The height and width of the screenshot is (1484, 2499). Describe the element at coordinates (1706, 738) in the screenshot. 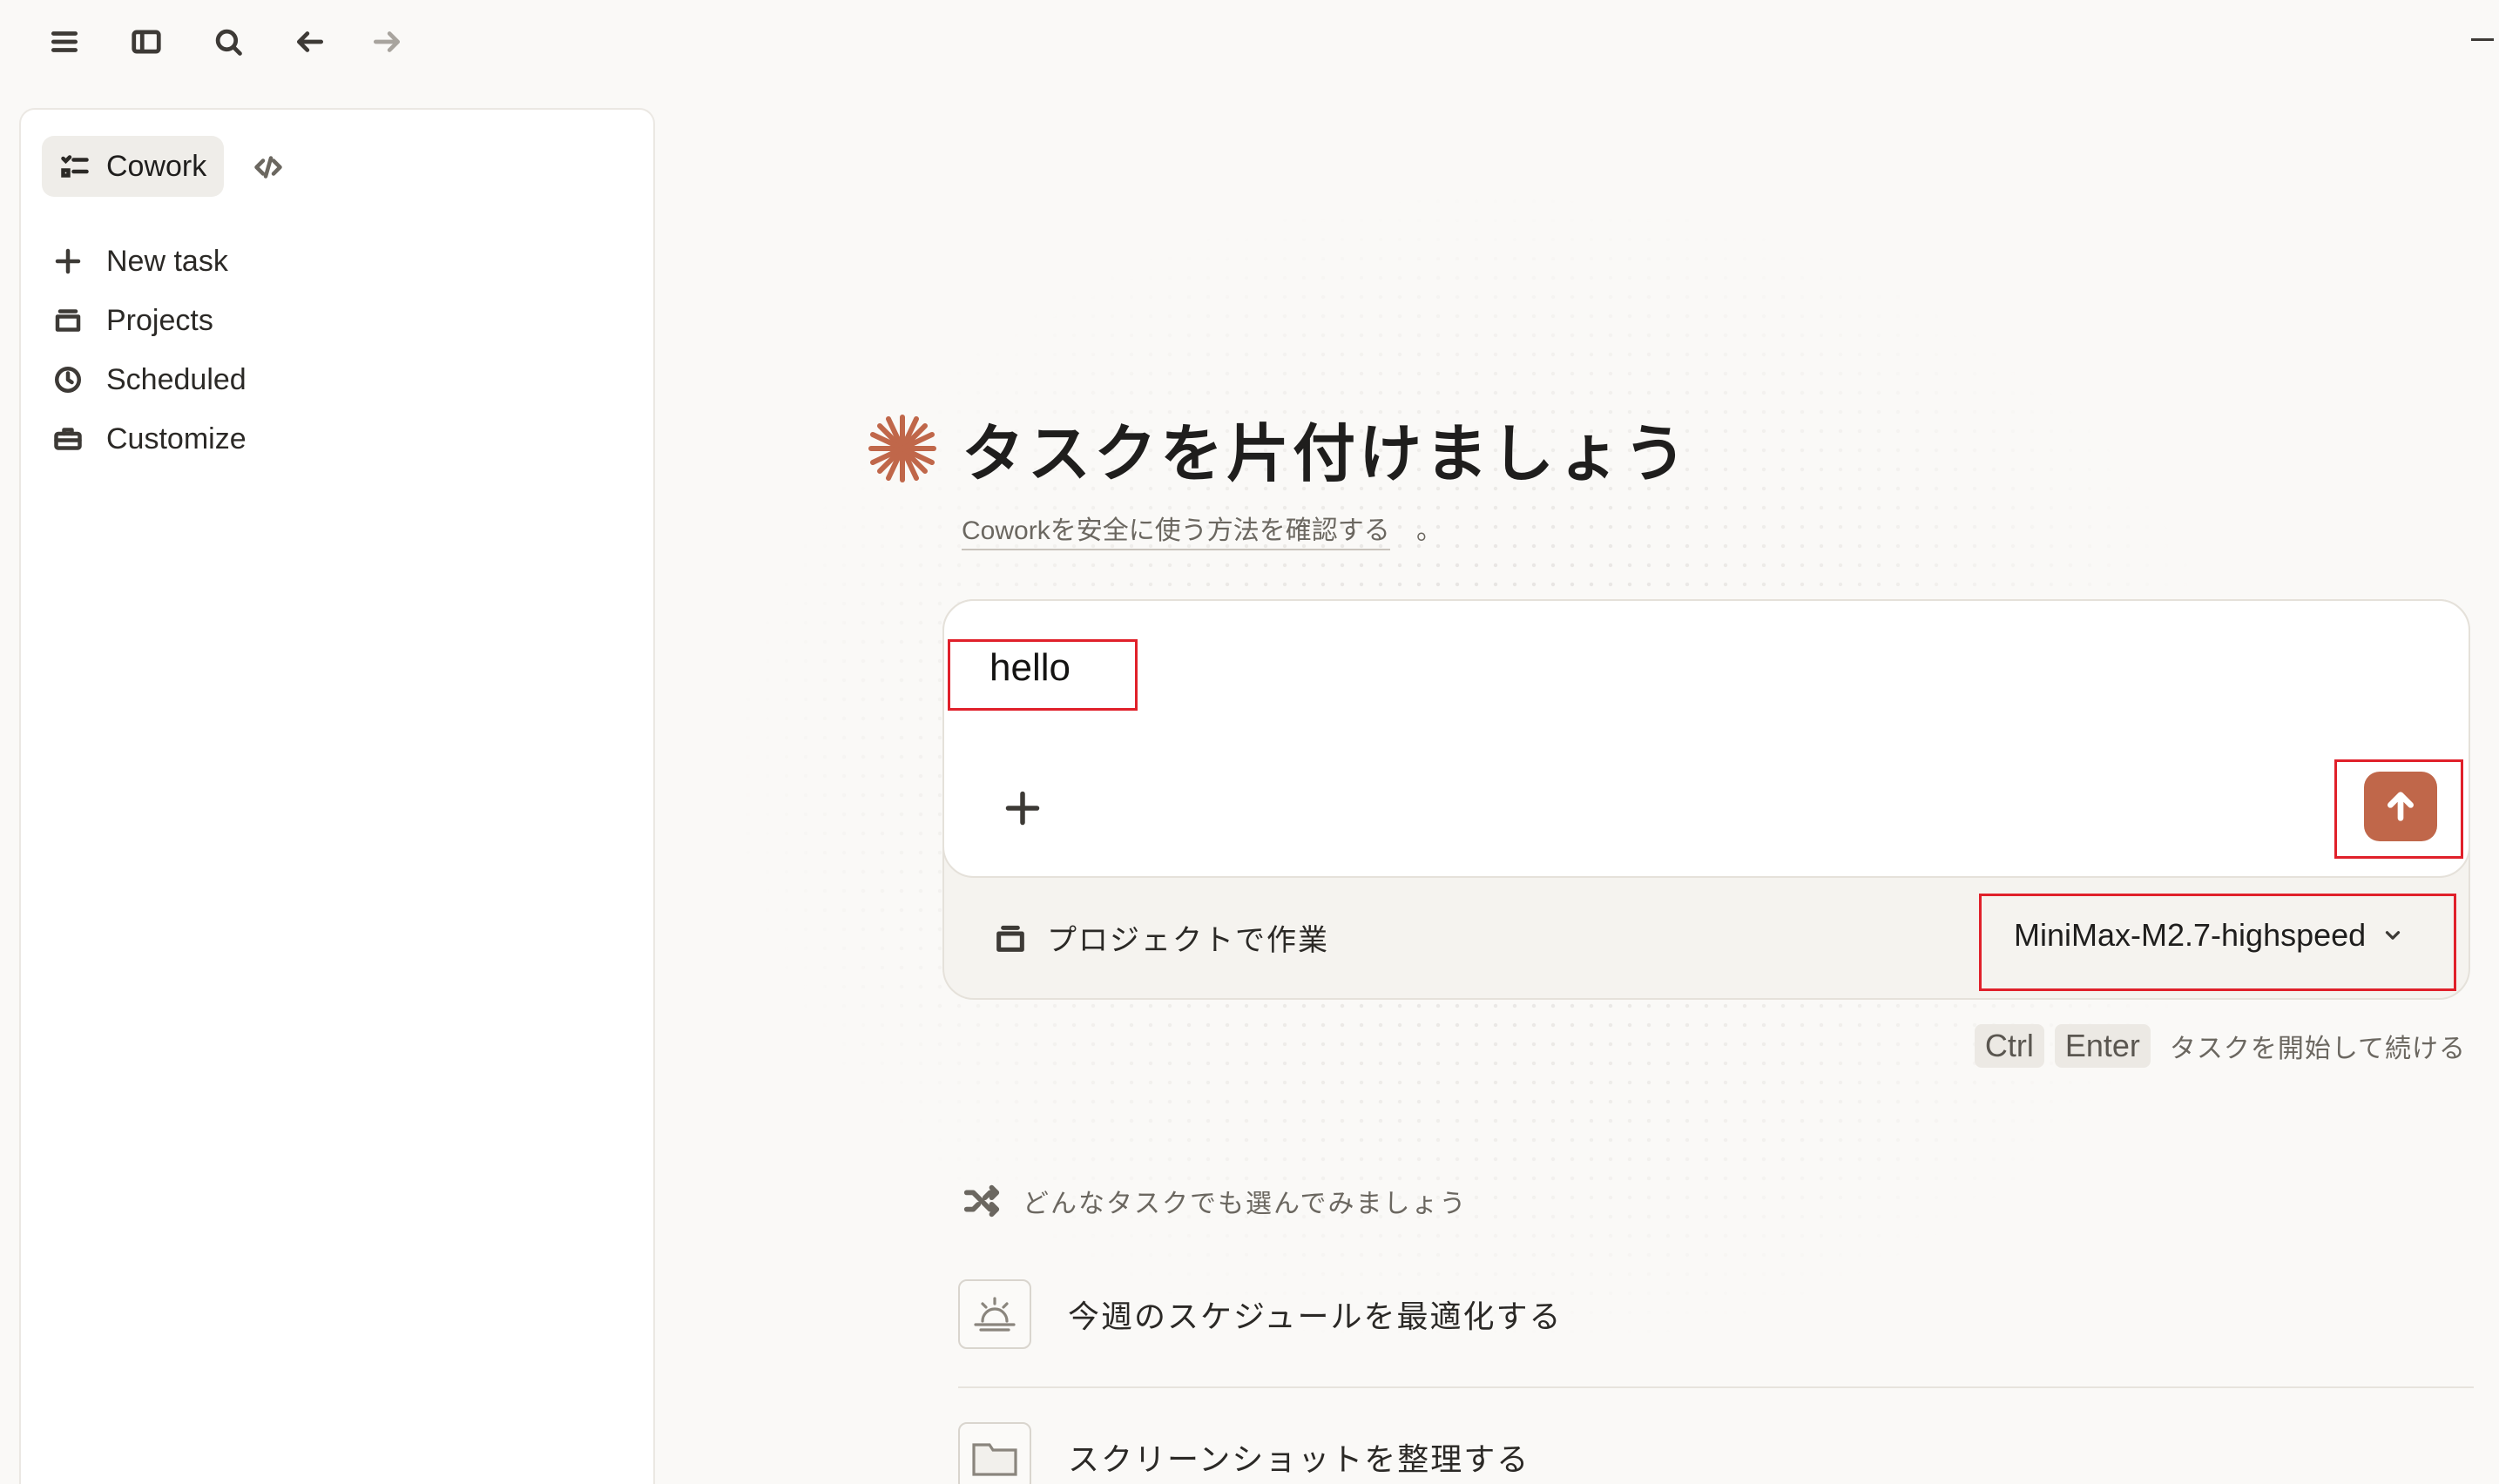

I see `composer-box: hello` at that location.